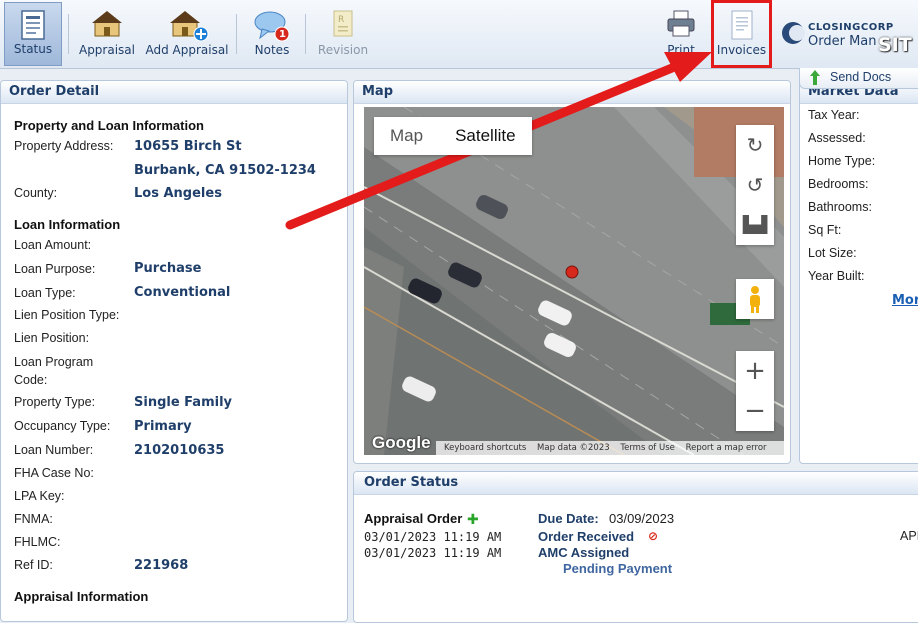 Image resolution: width=918 pixels, height=623 pixels. Describe the element at coordinates (909, 536) in the screenshot. I see `api-clipped-text: API` at that location.